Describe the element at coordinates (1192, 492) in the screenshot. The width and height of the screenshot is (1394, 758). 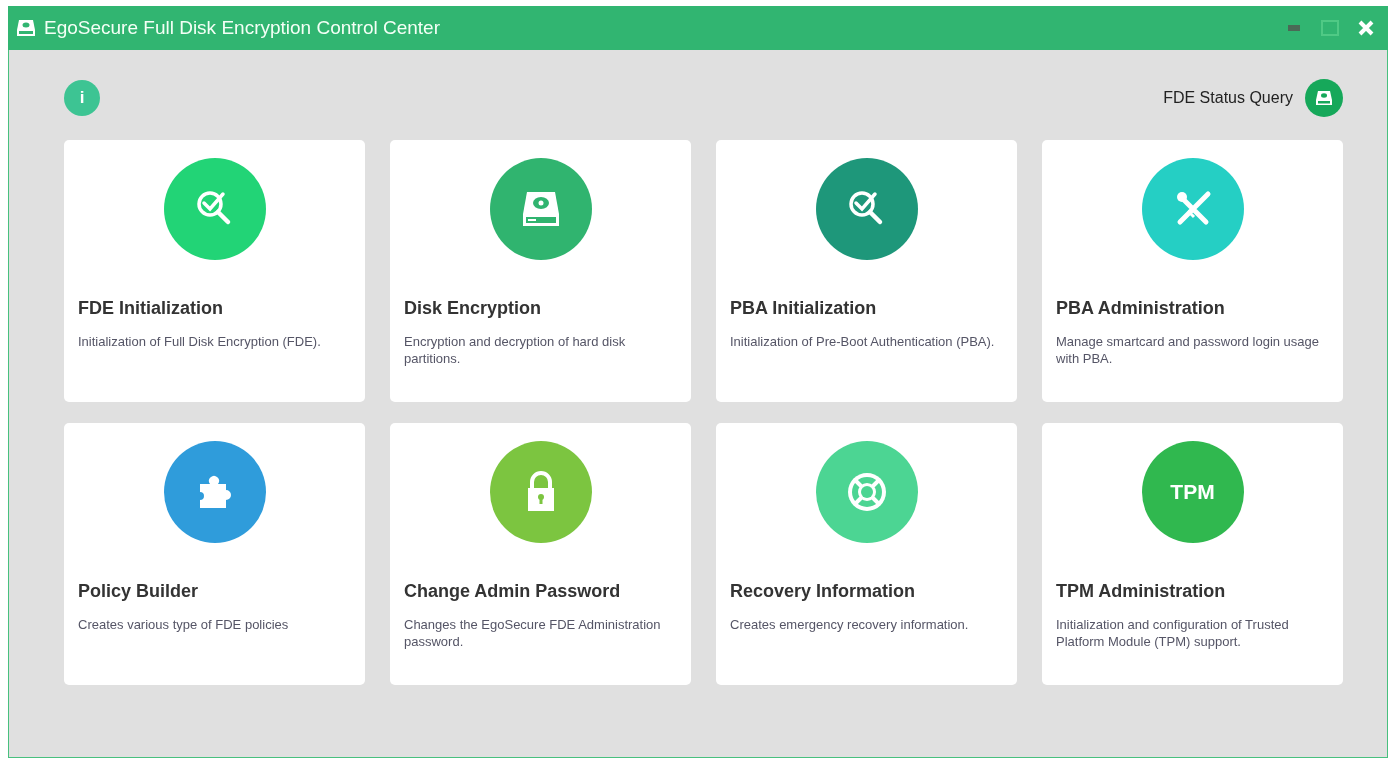
I see `tpm-label: TPM` at that location.